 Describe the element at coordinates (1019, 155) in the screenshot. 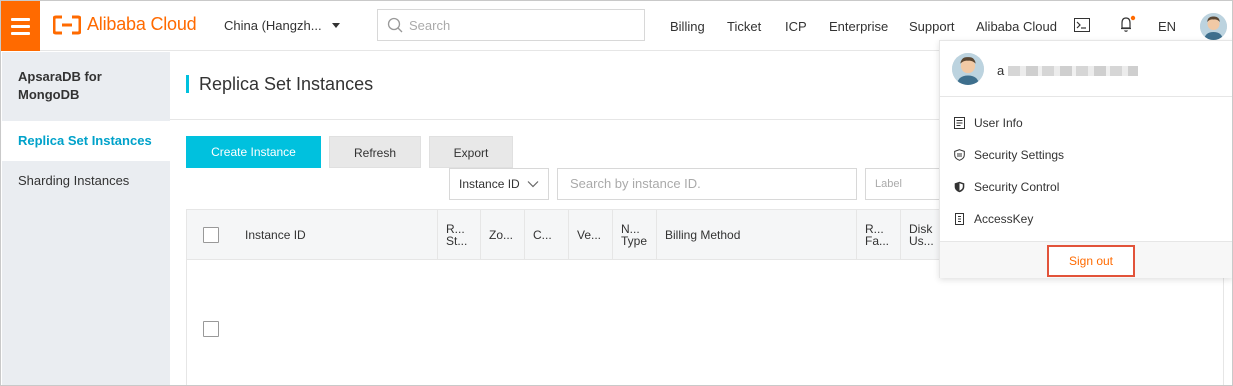

I see `menu-item-label: Security Settings` at that location.